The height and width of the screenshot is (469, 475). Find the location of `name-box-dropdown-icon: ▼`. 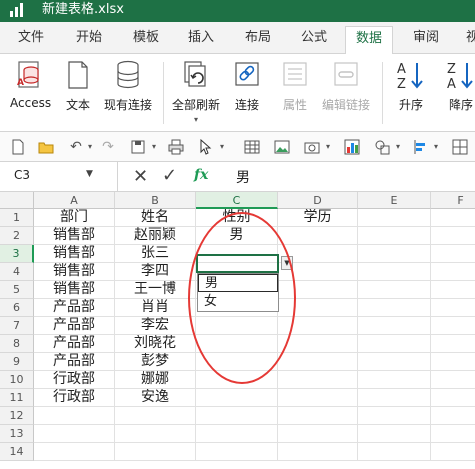

name-box-dropdown-icon: ▼ is located at coordinates (89, 174).